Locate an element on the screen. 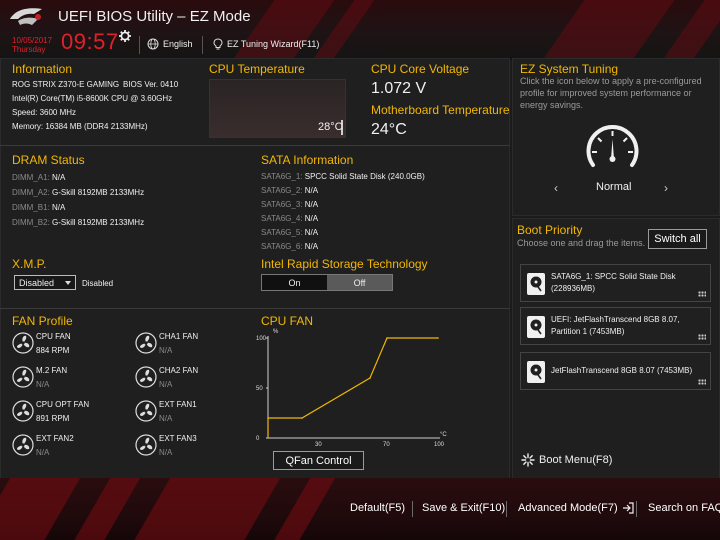 The width and height of the screenshot is (720, 540). rst-off-option: Off is located at coordinates (359, 282).